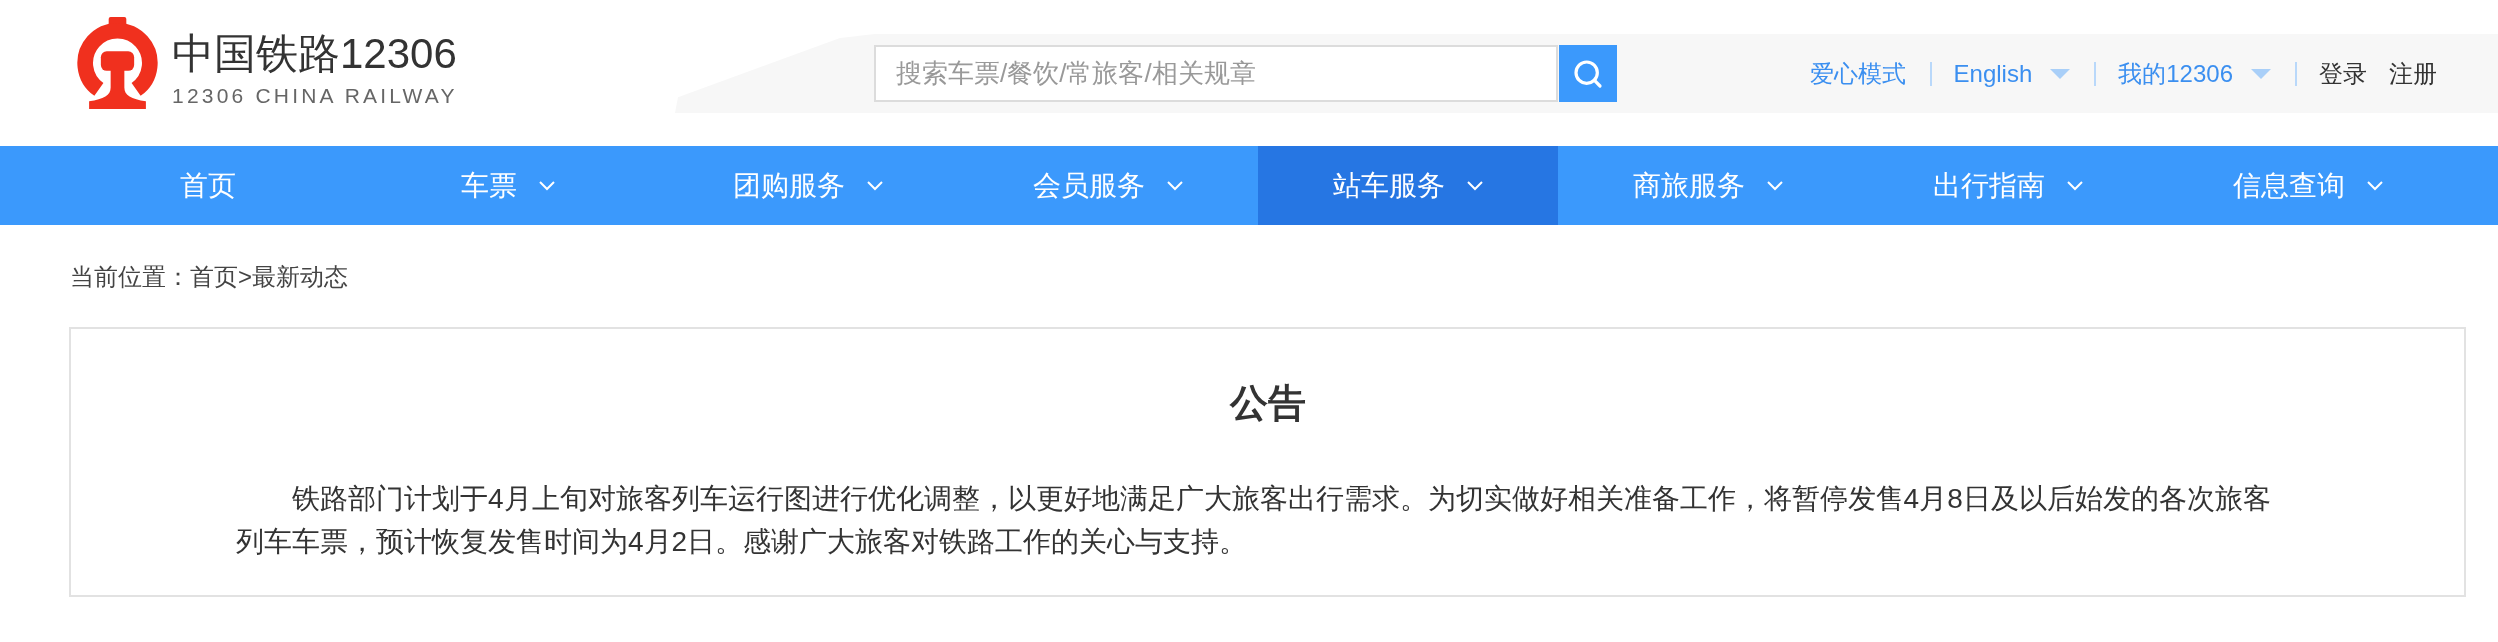  Describe the element at coordinates (1857, 73) in the screenshot. I see `header-link: 爱心模式` at that location.